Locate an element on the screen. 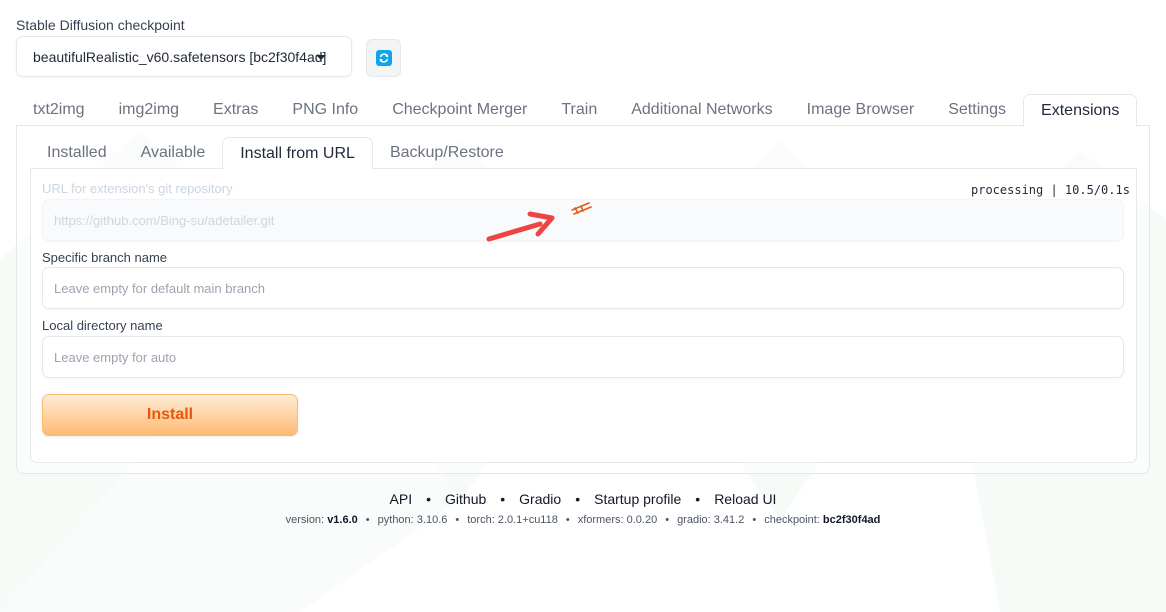  torch-info: torch: 2.0.1+cu118 is located at coordinates (512, 520).